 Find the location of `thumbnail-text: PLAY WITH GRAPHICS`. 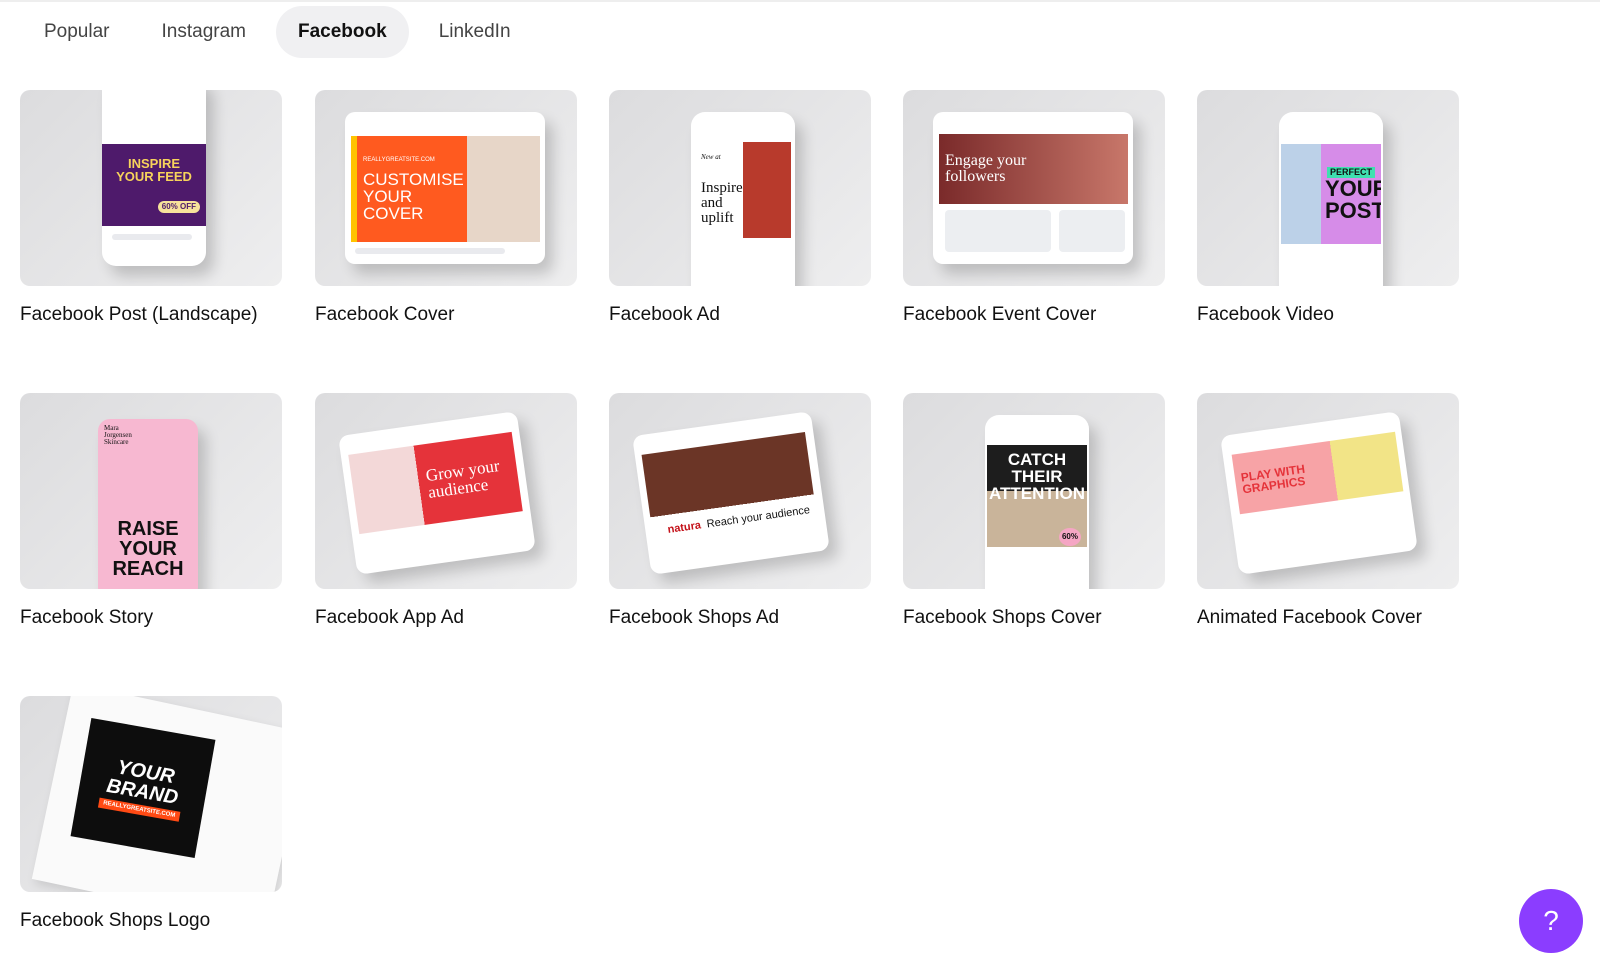

thumbnail-text: PLAY WITH GRAPHICS is located at coordinates (1273, 479).